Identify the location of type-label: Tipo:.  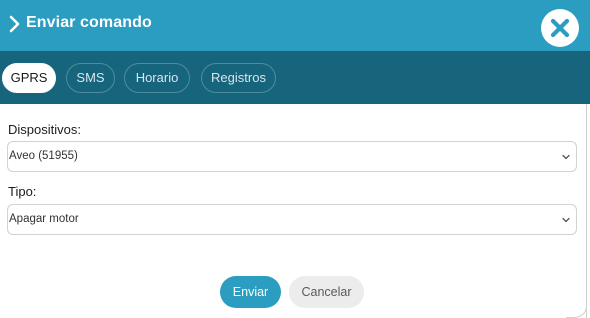
(22, 191).